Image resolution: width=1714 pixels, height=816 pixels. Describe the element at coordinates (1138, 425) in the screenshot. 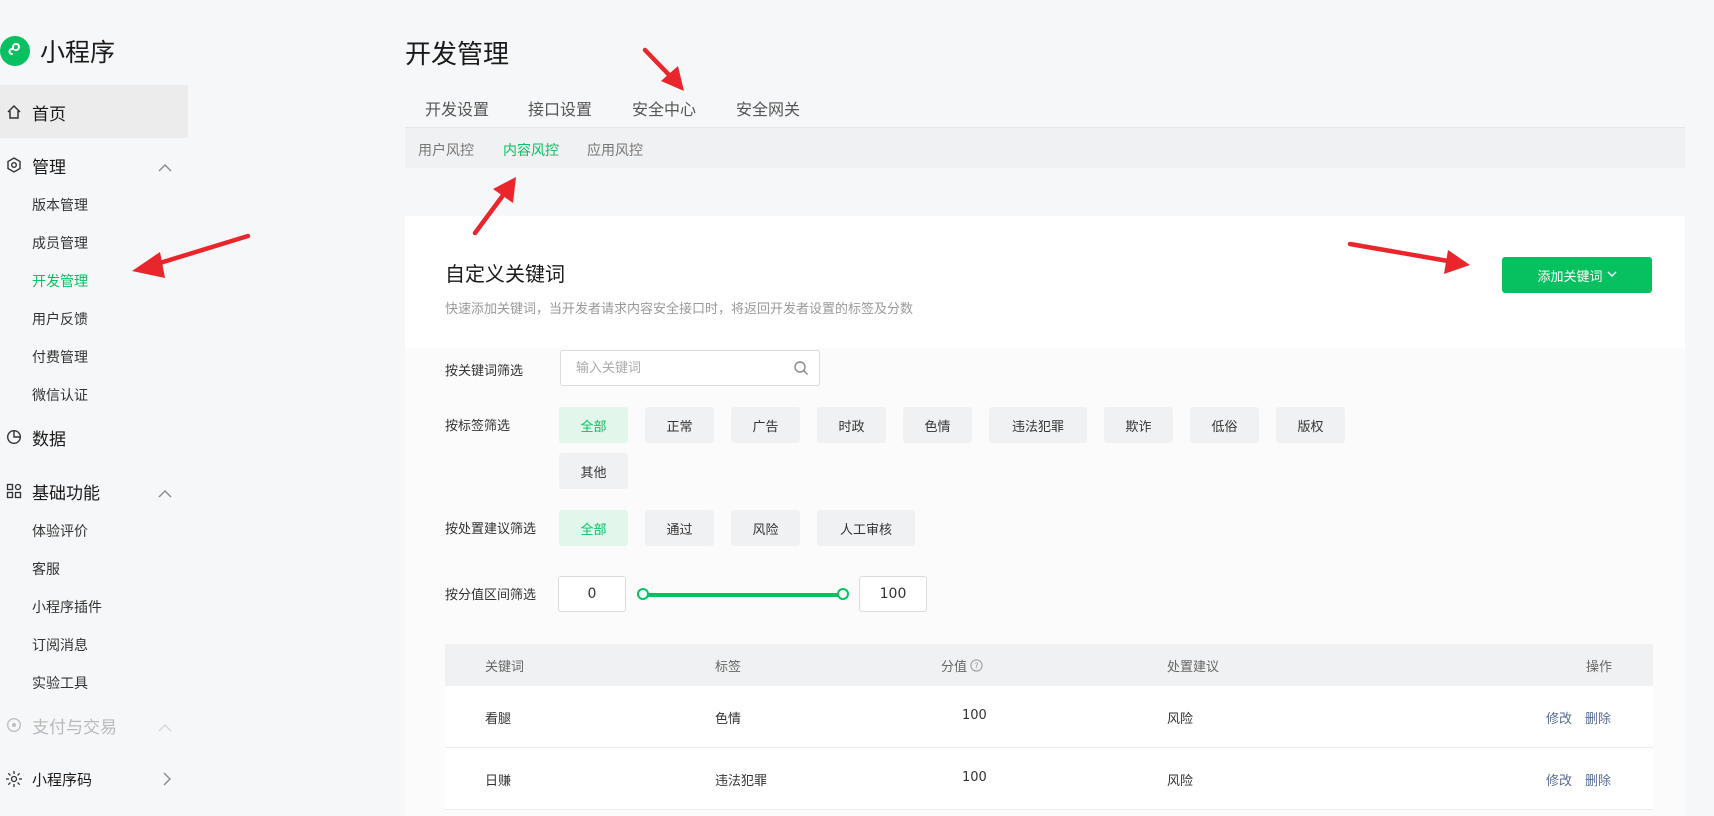

I see `tag-chip-fraud: 欺诈` at that location.